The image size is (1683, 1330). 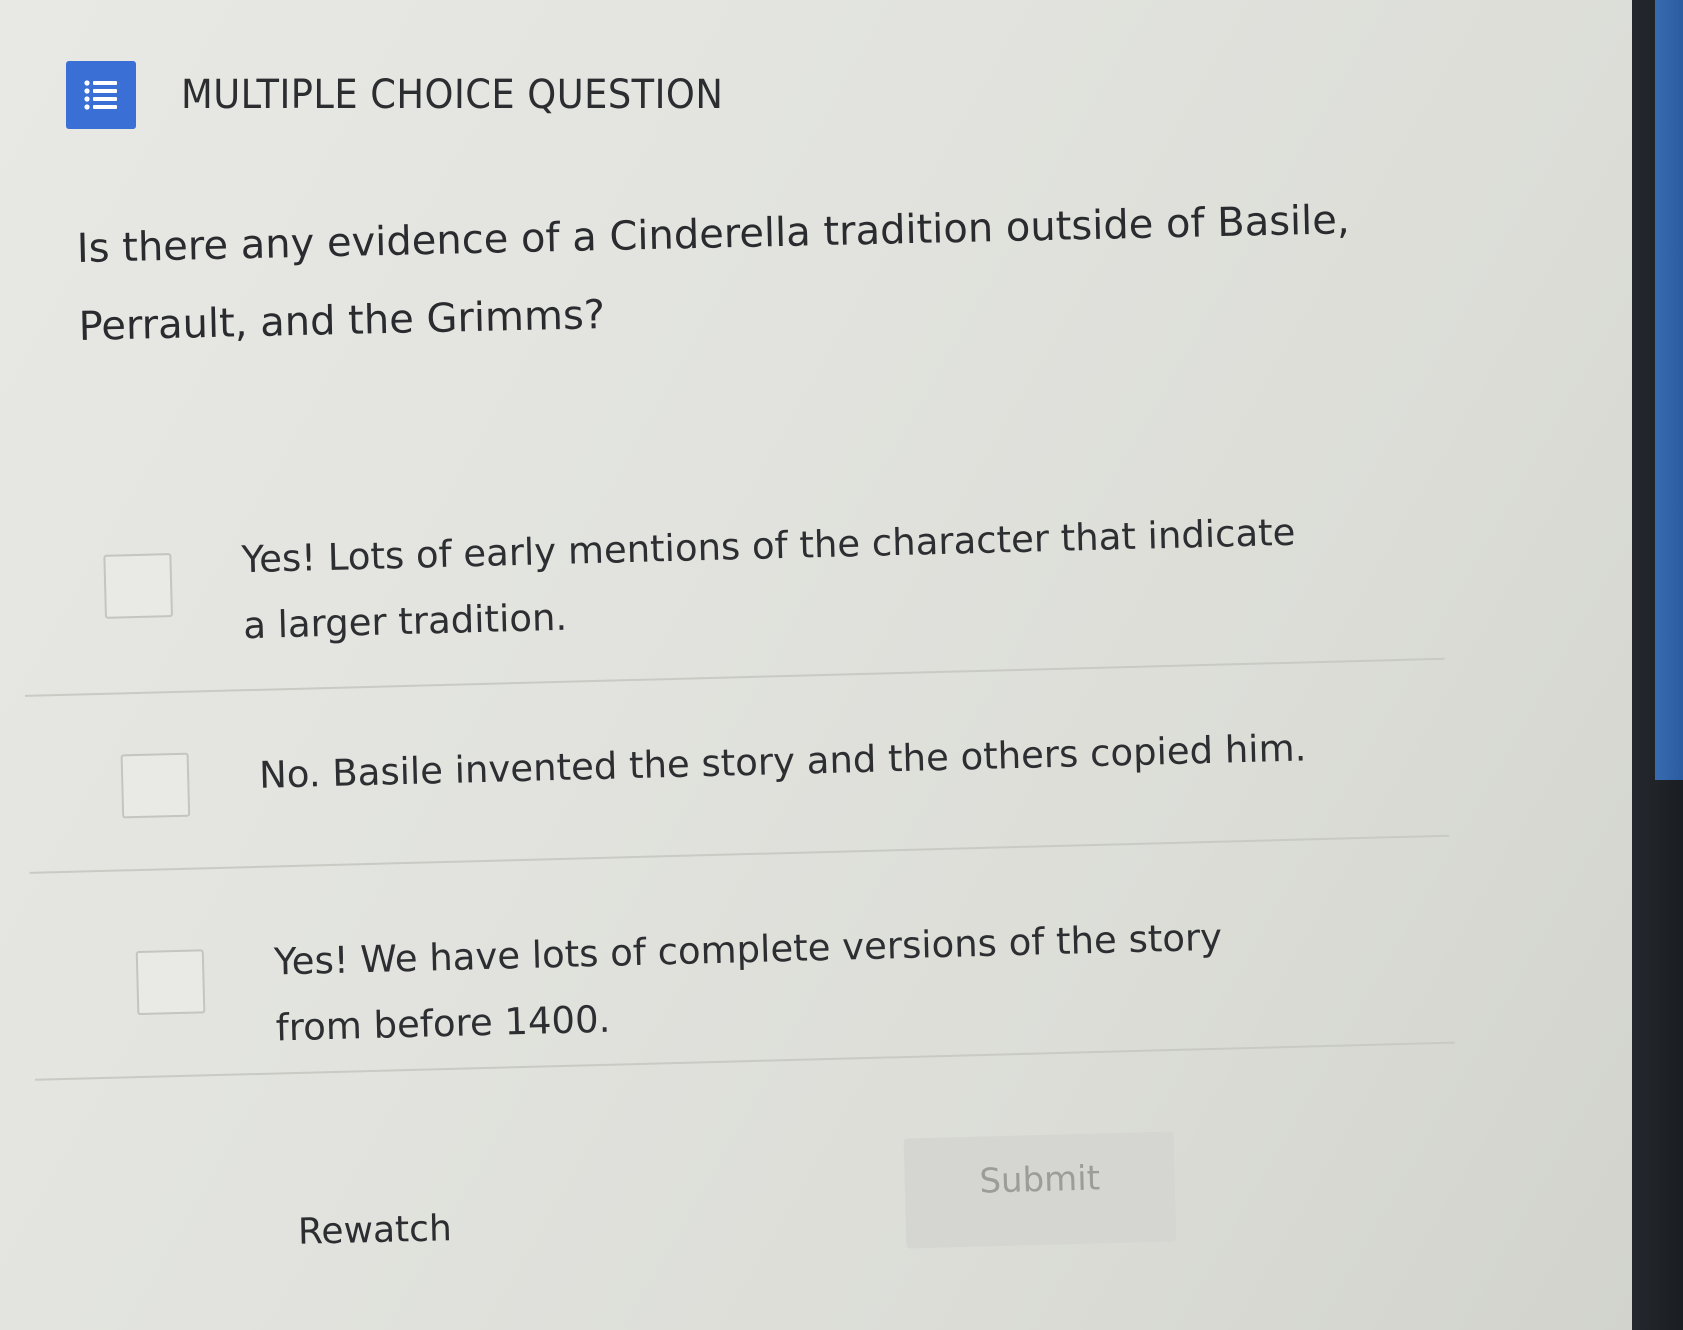 What do you see at coordinates (101, 95) in the screenshot?
I see `list-icon` at bounding box center [101, 95].